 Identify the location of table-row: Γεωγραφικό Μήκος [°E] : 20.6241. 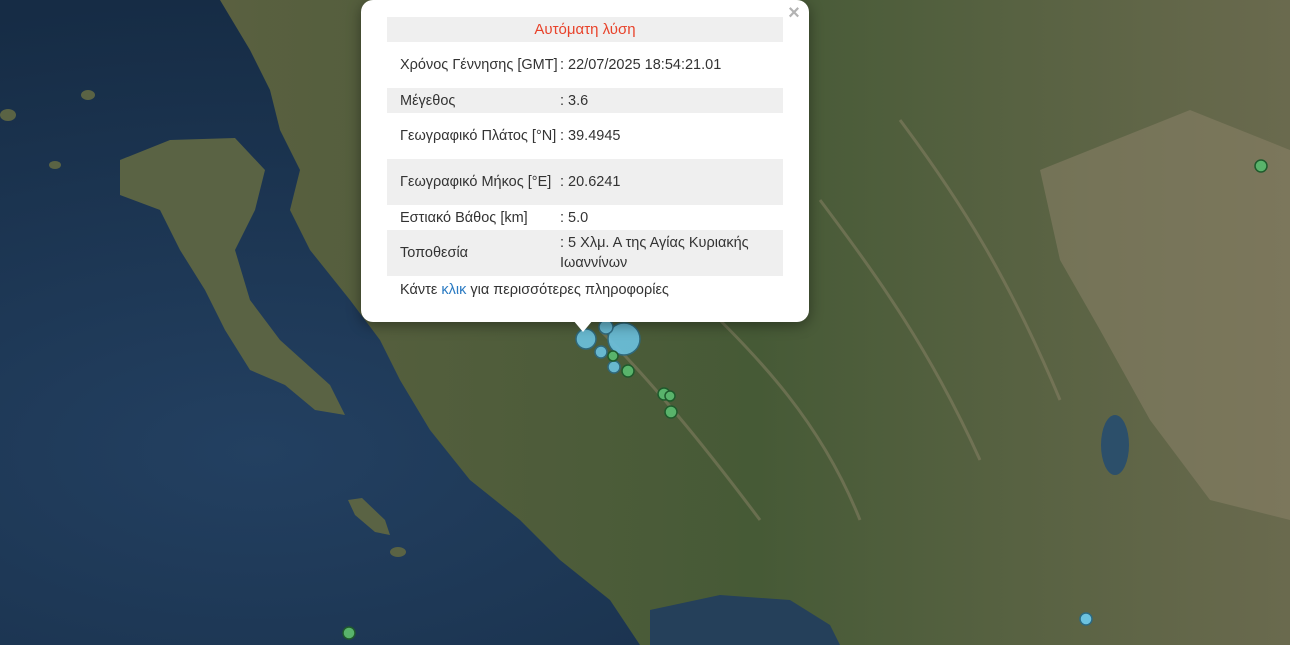
(585, 182).